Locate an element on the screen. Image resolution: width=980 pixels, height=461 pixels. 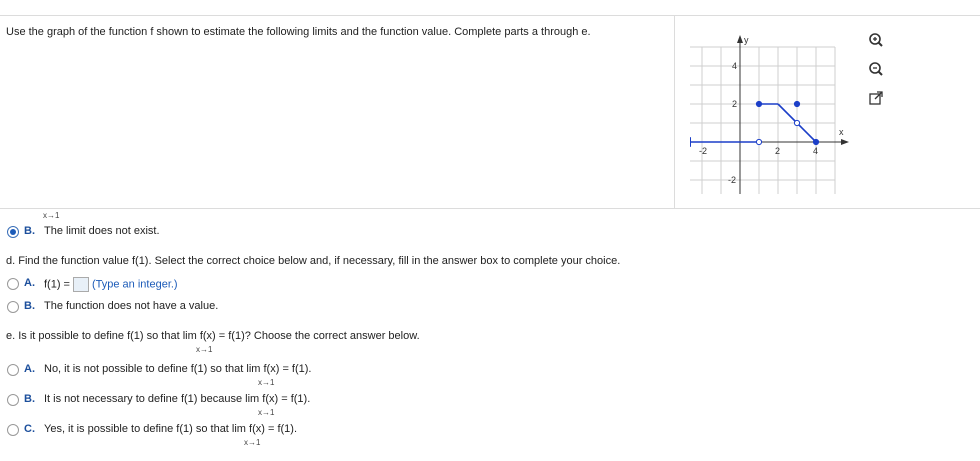
part-d-option-a-letter: A. is located at coordinates (29, 283).